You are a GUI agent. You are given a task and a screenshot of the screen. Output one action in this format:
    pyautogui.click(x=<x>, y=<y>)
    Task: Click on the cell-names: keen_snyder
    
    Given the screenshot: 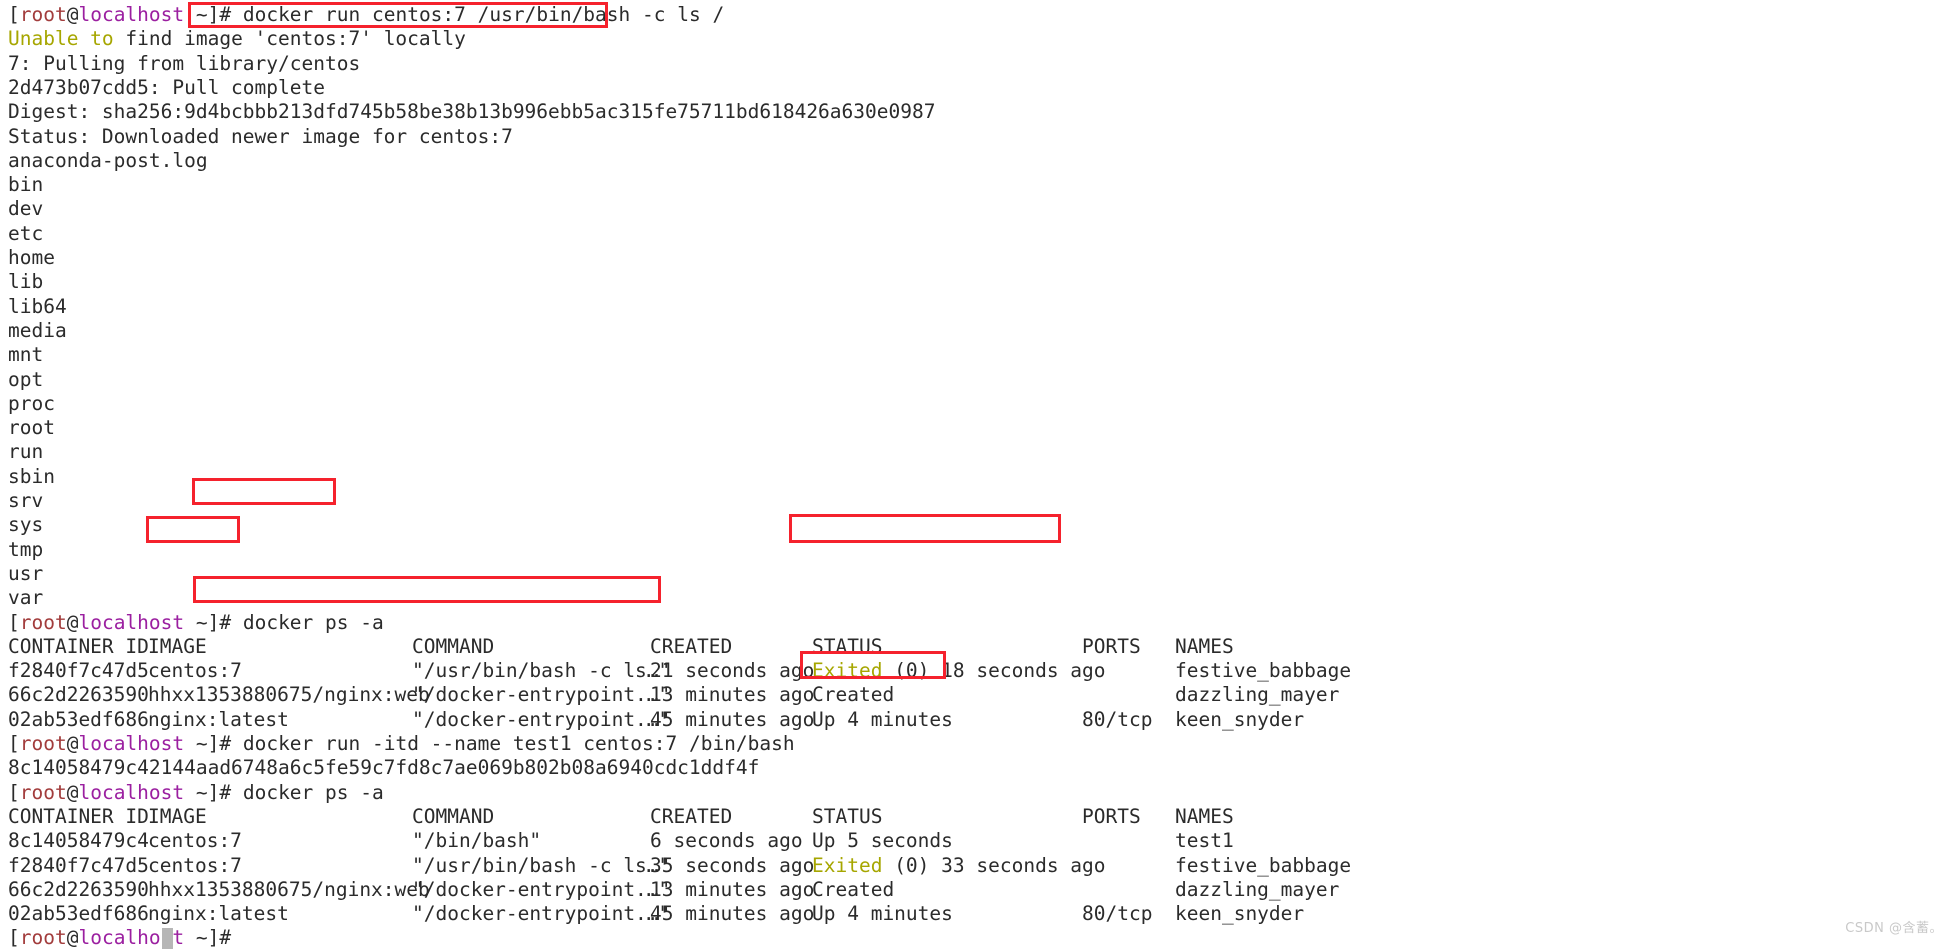 What is the action you would take?
    pyautogui.click(x=1240, y=719)
    